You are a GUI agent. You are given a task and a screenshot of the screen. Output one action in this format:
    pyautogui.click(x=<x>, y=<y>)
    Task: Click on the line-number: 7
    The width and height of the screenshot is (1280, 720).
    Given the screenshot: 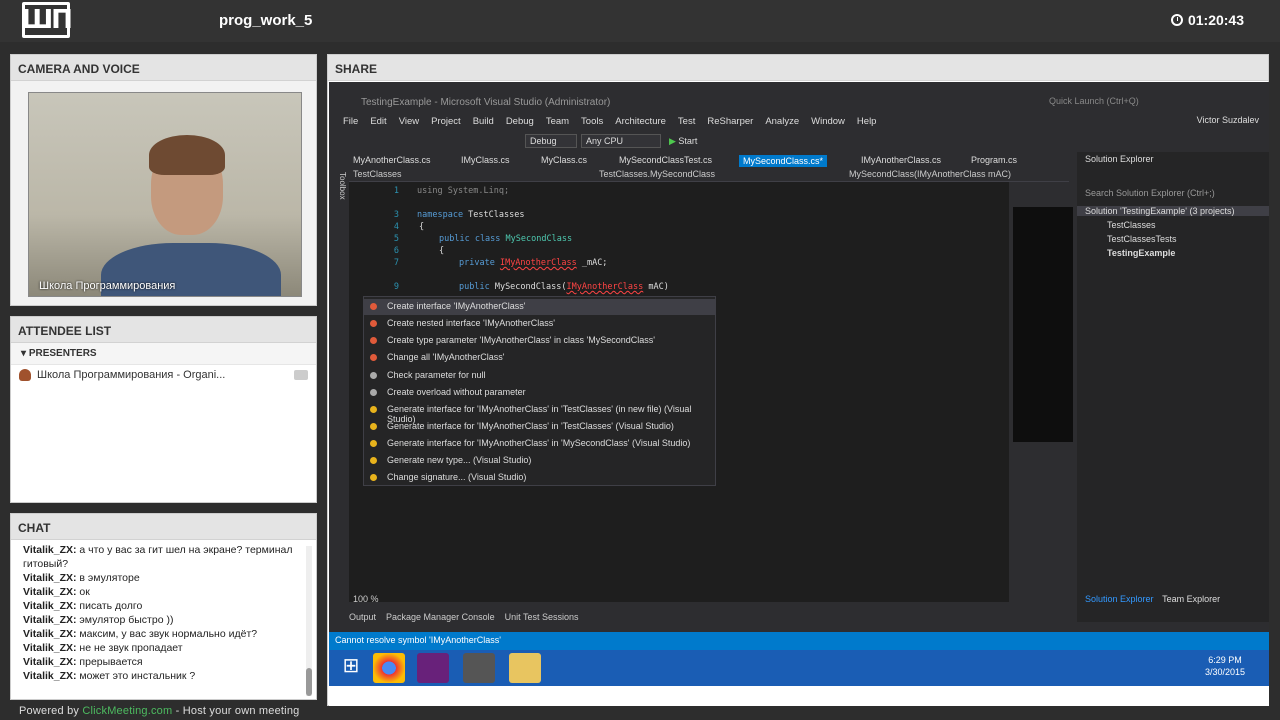 What is the action you would take?
    pyautogui.click(x=396, y=263)
    